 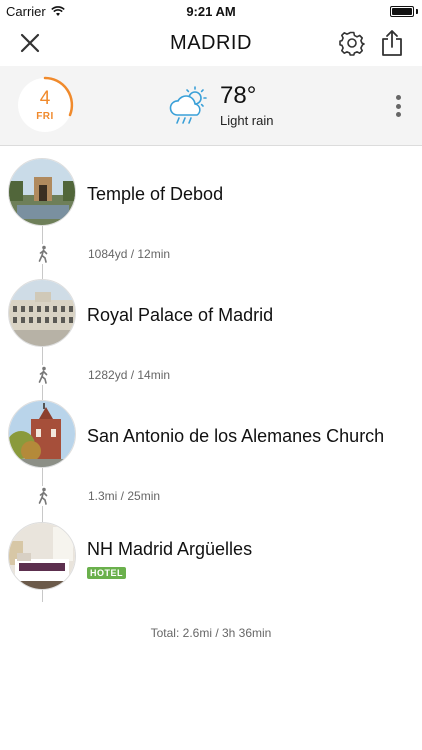 I want to click on stop-name: San Antonio de los Alemanes Church, so click(x=236, y=436).